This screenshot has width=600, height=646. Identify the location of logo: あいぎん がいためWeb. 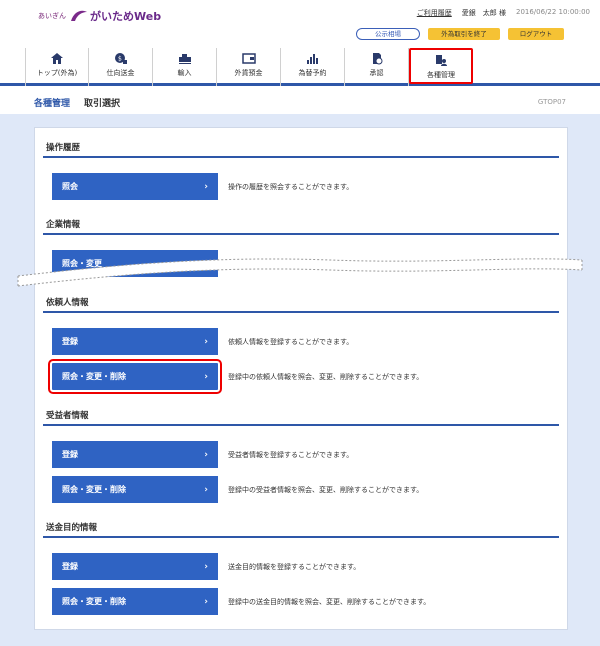
(99, 16).